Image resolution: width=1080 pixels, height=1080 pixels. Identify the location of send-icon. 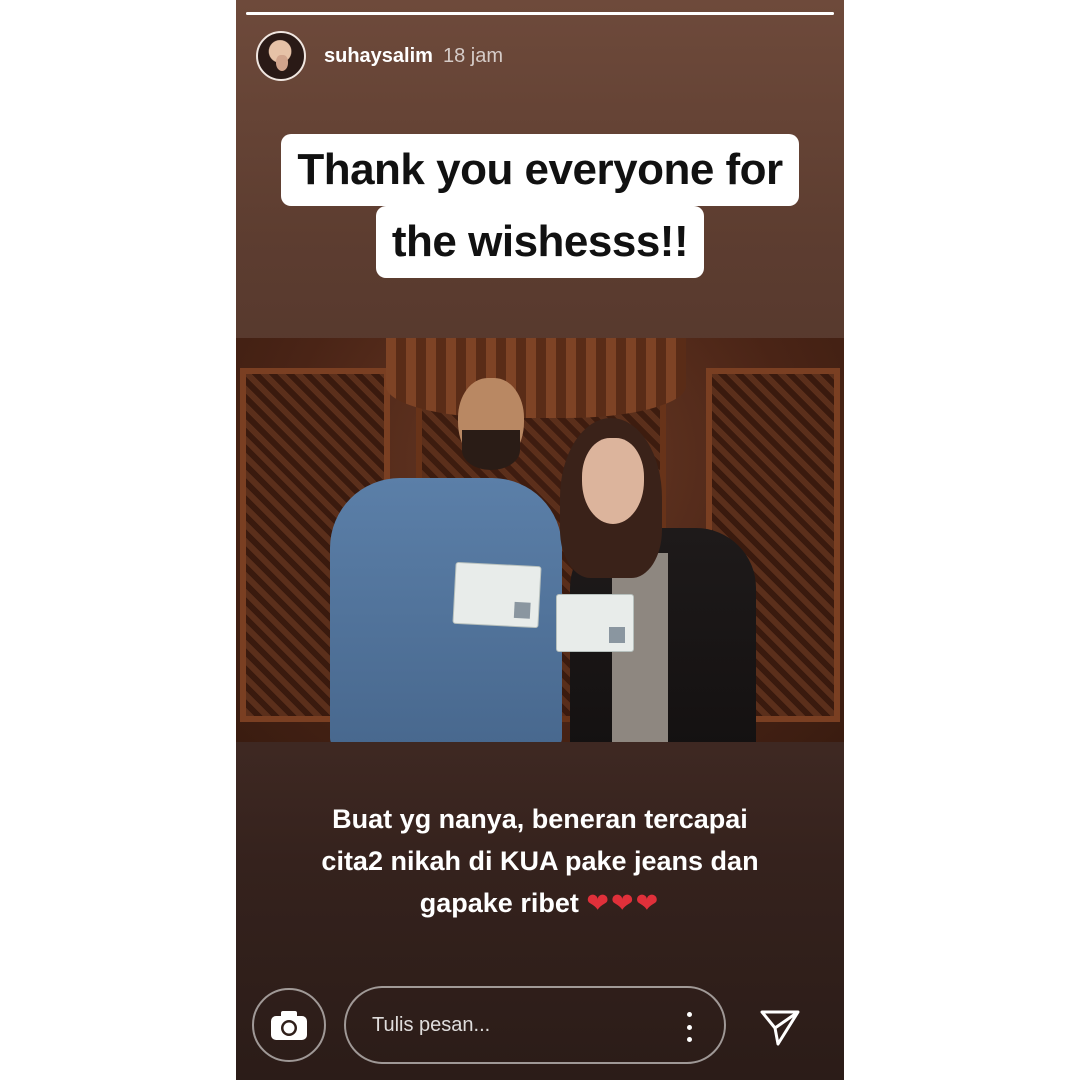
(780, 1026).